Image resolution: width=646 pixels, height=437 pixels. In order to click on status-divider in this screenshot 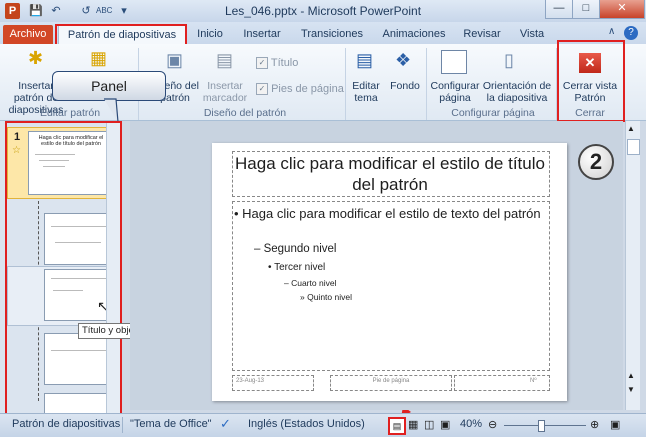, I will do `click(122, 425)`.